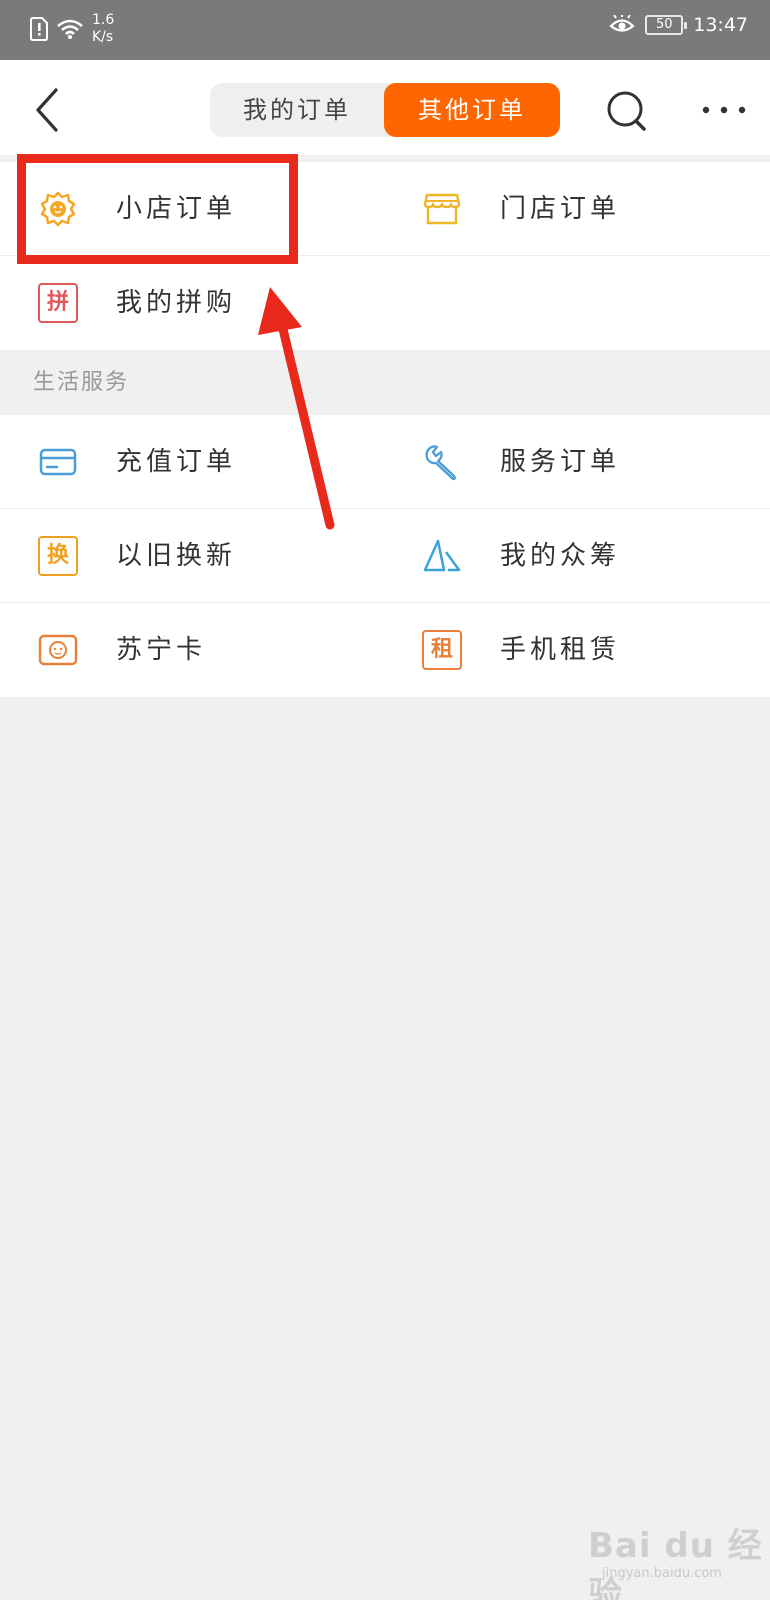  Describe the element at coordinates (157, 209) in the screenshot. I see `highlight-box` at that location.